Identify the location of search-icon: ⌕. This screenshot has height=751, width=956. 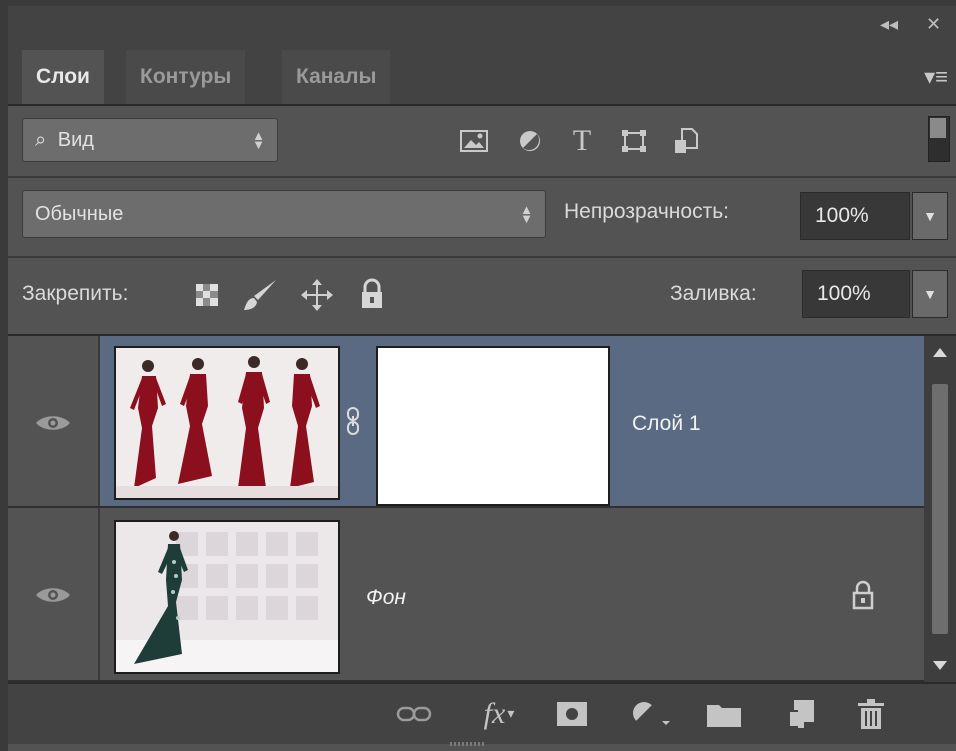
(41, 140).